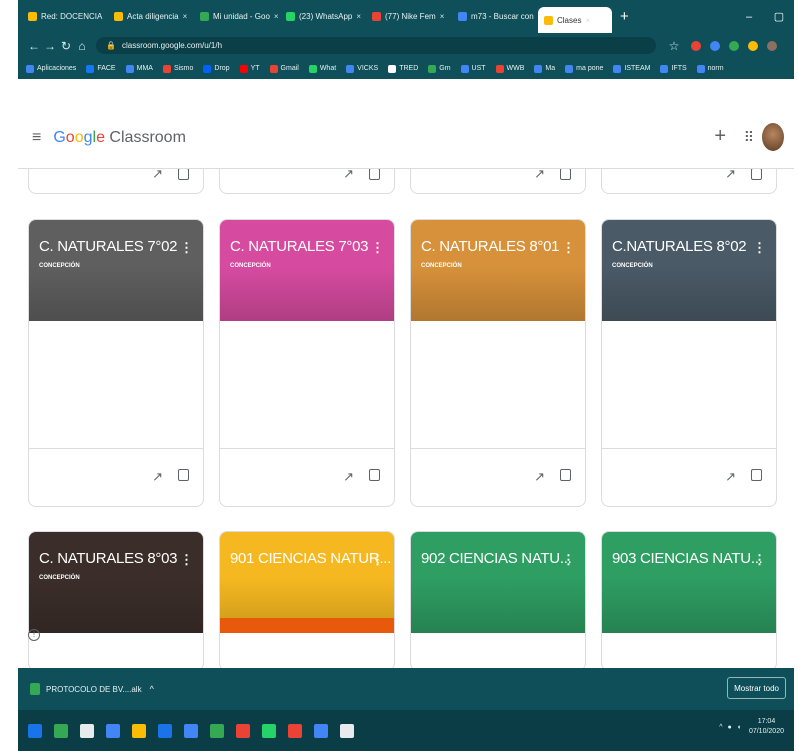 The image size is (798, 751). What do you see at coordinates (408, 17) in the screenshot?
I see `browser-tab: (77) Nike Fem ×` at bounding box center [408, 17].